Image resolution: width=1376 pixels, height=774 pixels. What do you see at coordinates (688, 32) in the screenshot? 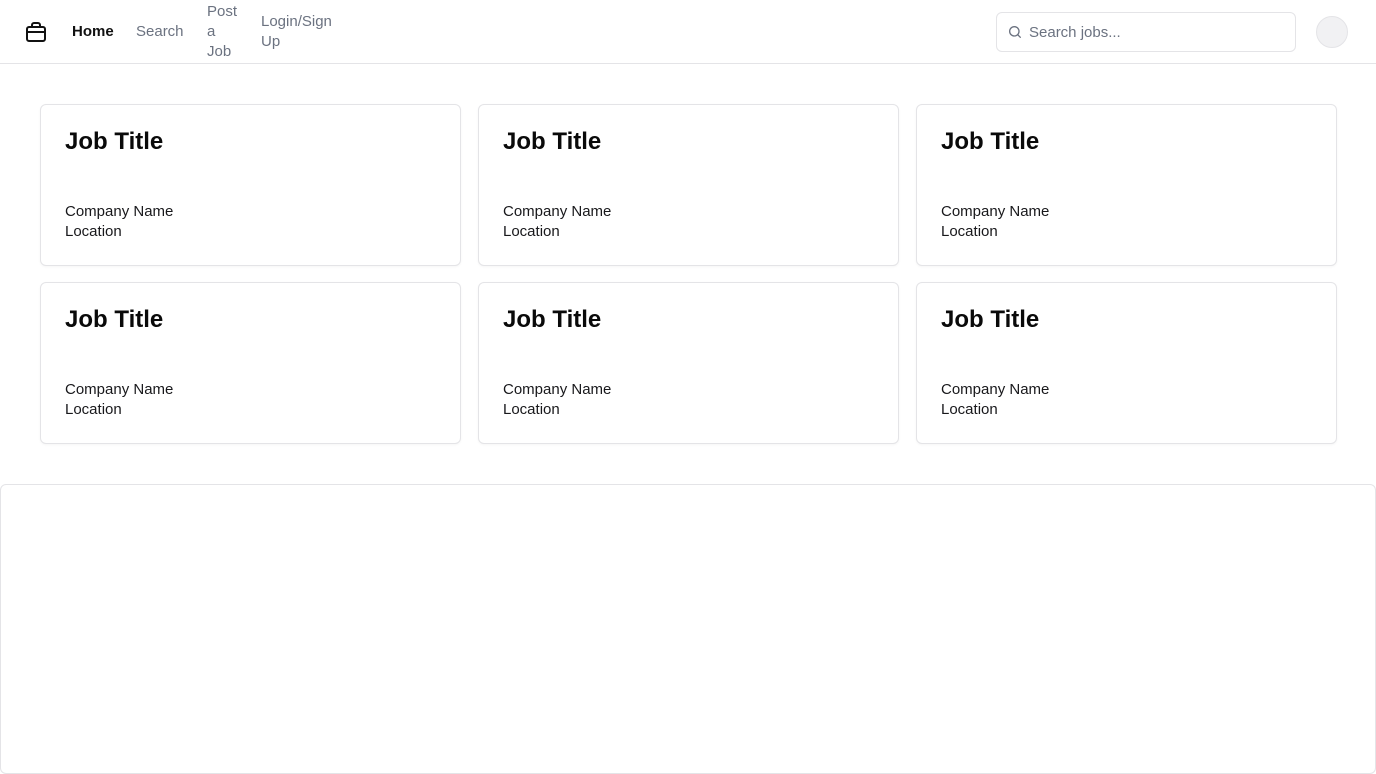
I see `top-navbar: Home Search Post a Job Login/Sign Up` at bounding box center [688, 32].